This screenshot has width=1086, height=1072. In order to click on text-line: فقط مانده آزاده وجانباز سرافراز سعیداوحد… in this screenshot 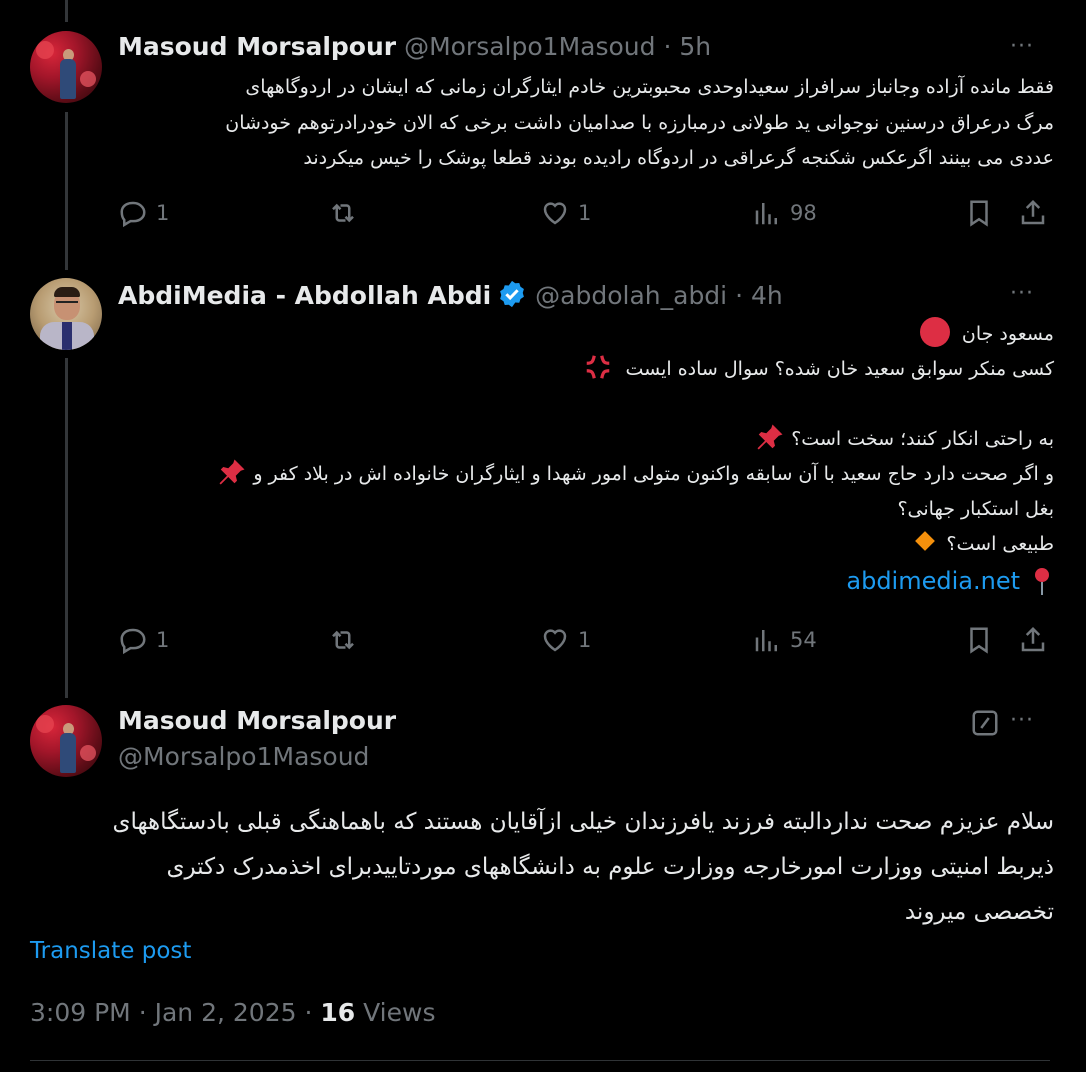, I will do `click(649, 87)`.